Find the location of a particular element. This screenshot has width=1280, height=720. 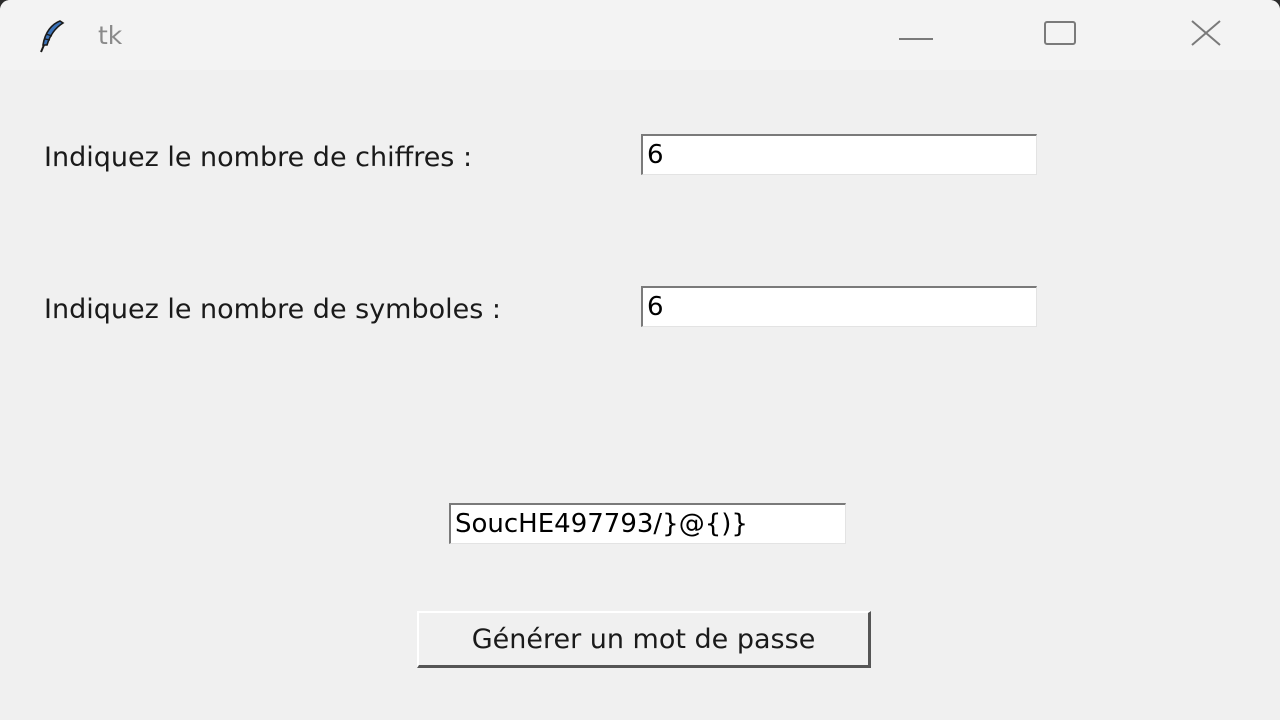

password-output-field is located at coordinates (647, 523).